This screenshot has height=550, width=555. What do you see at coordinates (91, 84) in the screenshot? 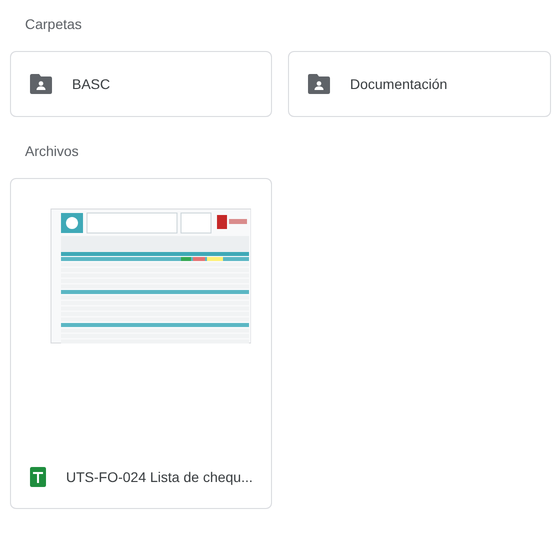
I see `folder-name: BASC` at bounding box center [91, 84].